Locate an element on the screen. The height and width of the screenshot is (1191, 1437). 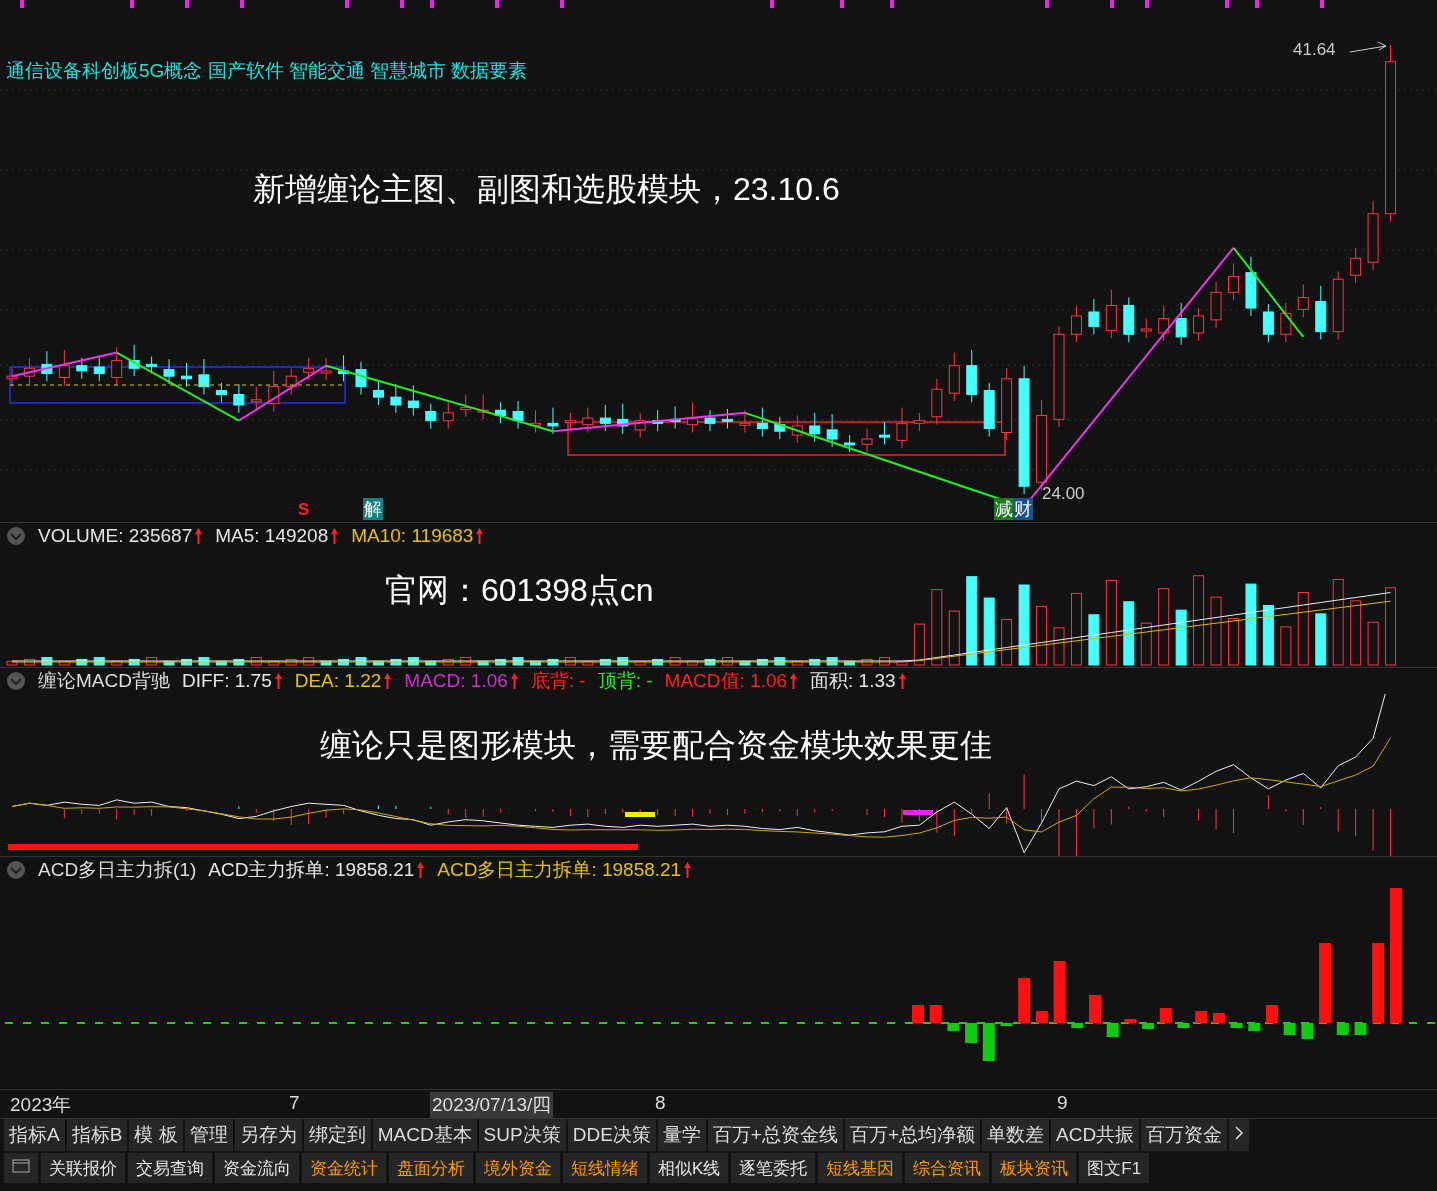
info-tab: 相似K线 is located at coordinates (689, 1168).